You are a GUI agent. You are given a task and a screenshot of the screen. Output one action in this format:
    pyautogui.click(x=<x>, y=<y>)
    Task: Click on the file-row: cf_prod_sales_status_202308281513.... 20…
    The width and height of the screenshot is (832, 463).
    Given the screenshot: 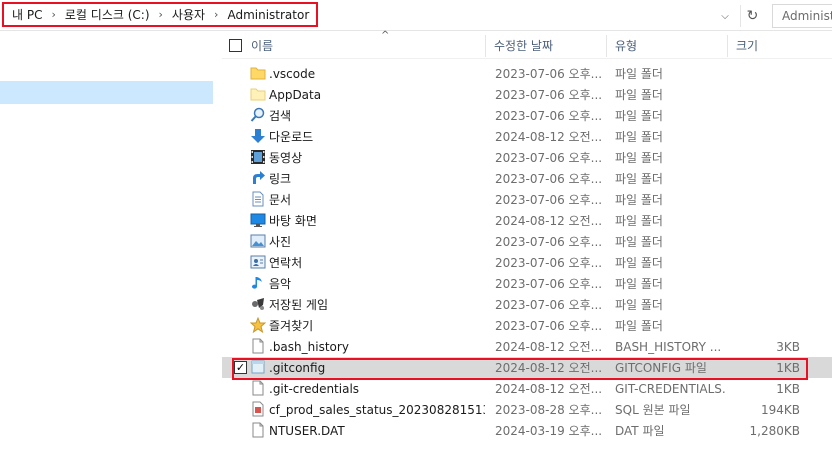 What is the action you would take?
    pyautogui.click(x=527, y=409)
    